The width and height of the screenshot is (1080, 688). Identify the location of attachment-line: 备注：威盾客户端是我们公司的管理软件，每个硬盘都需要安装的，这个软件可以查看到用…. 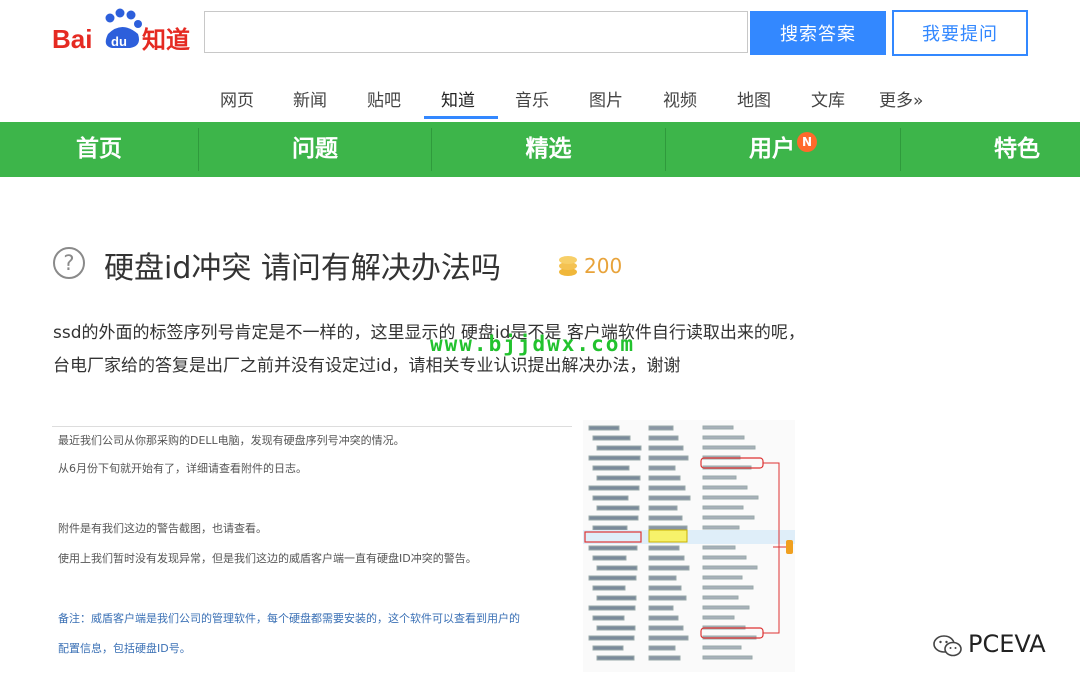
(289, 618).